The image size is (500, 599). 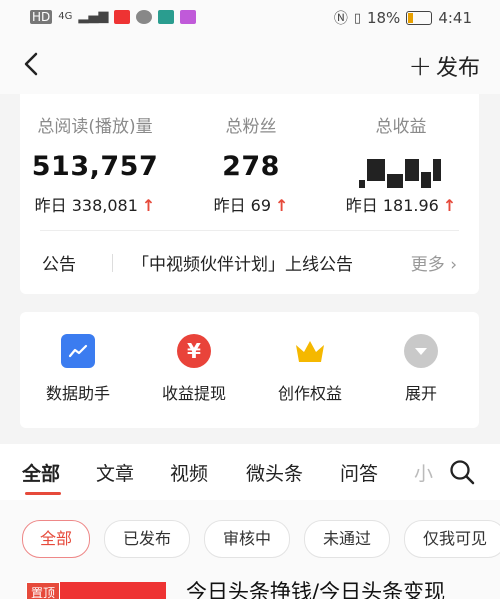 I want to click on battery-icon, so click(x=419, y=18).